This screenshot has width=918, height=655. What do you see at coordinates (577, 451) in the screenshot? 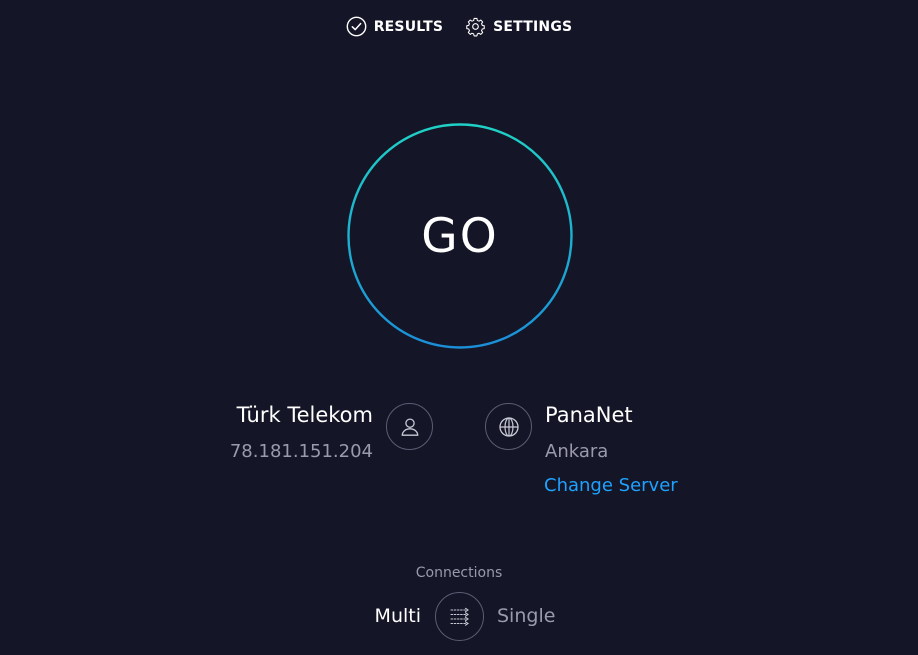
I see `server-city: Ankara` at bounding box center [577, 451].